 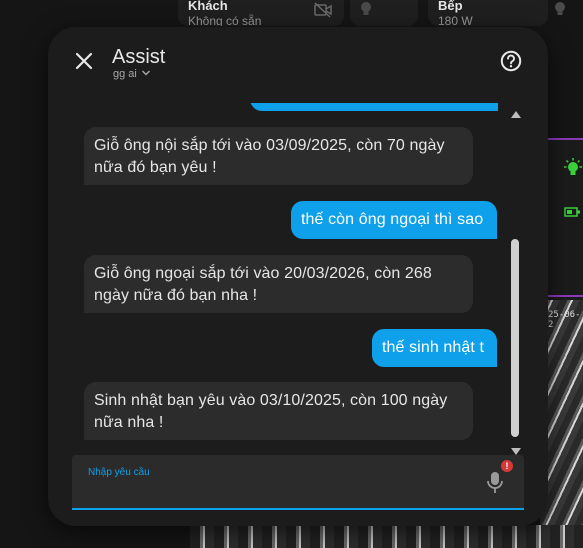 I want to click on bg-camera-image, so click(x=386, y=536).